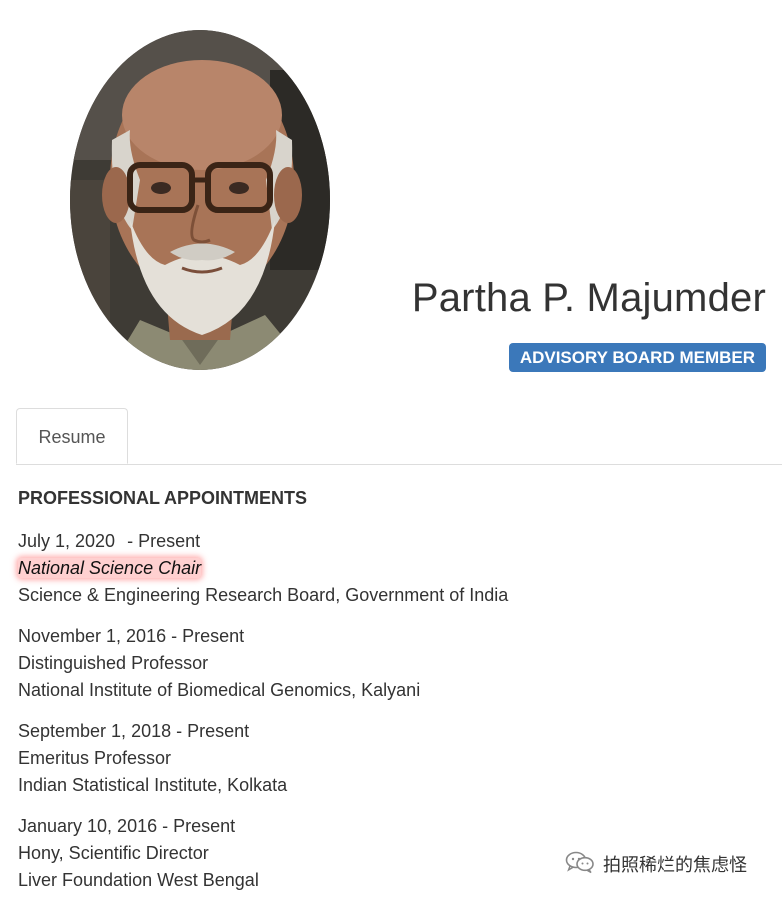 The image size is (782, 908). I want to click on appointment-start-date: November 1, 2016, so click(92, 636).